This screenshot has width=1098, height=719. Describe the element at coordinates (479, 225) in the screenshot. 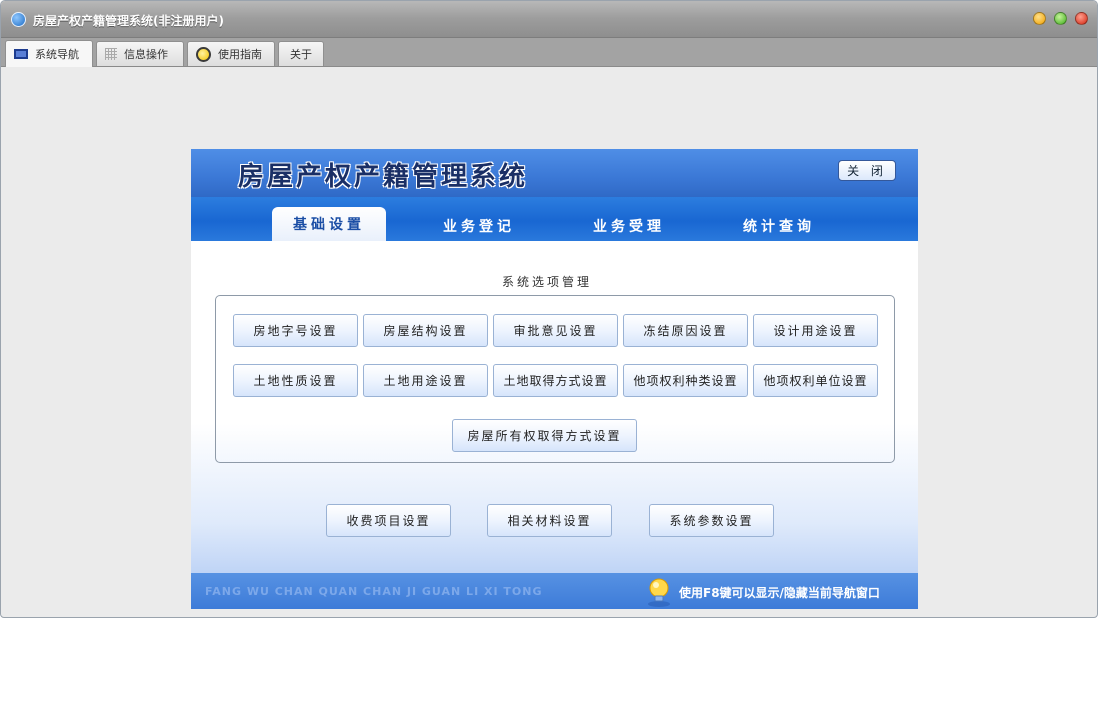

I see `nav-tab-business-register: 业务登记` at that location.